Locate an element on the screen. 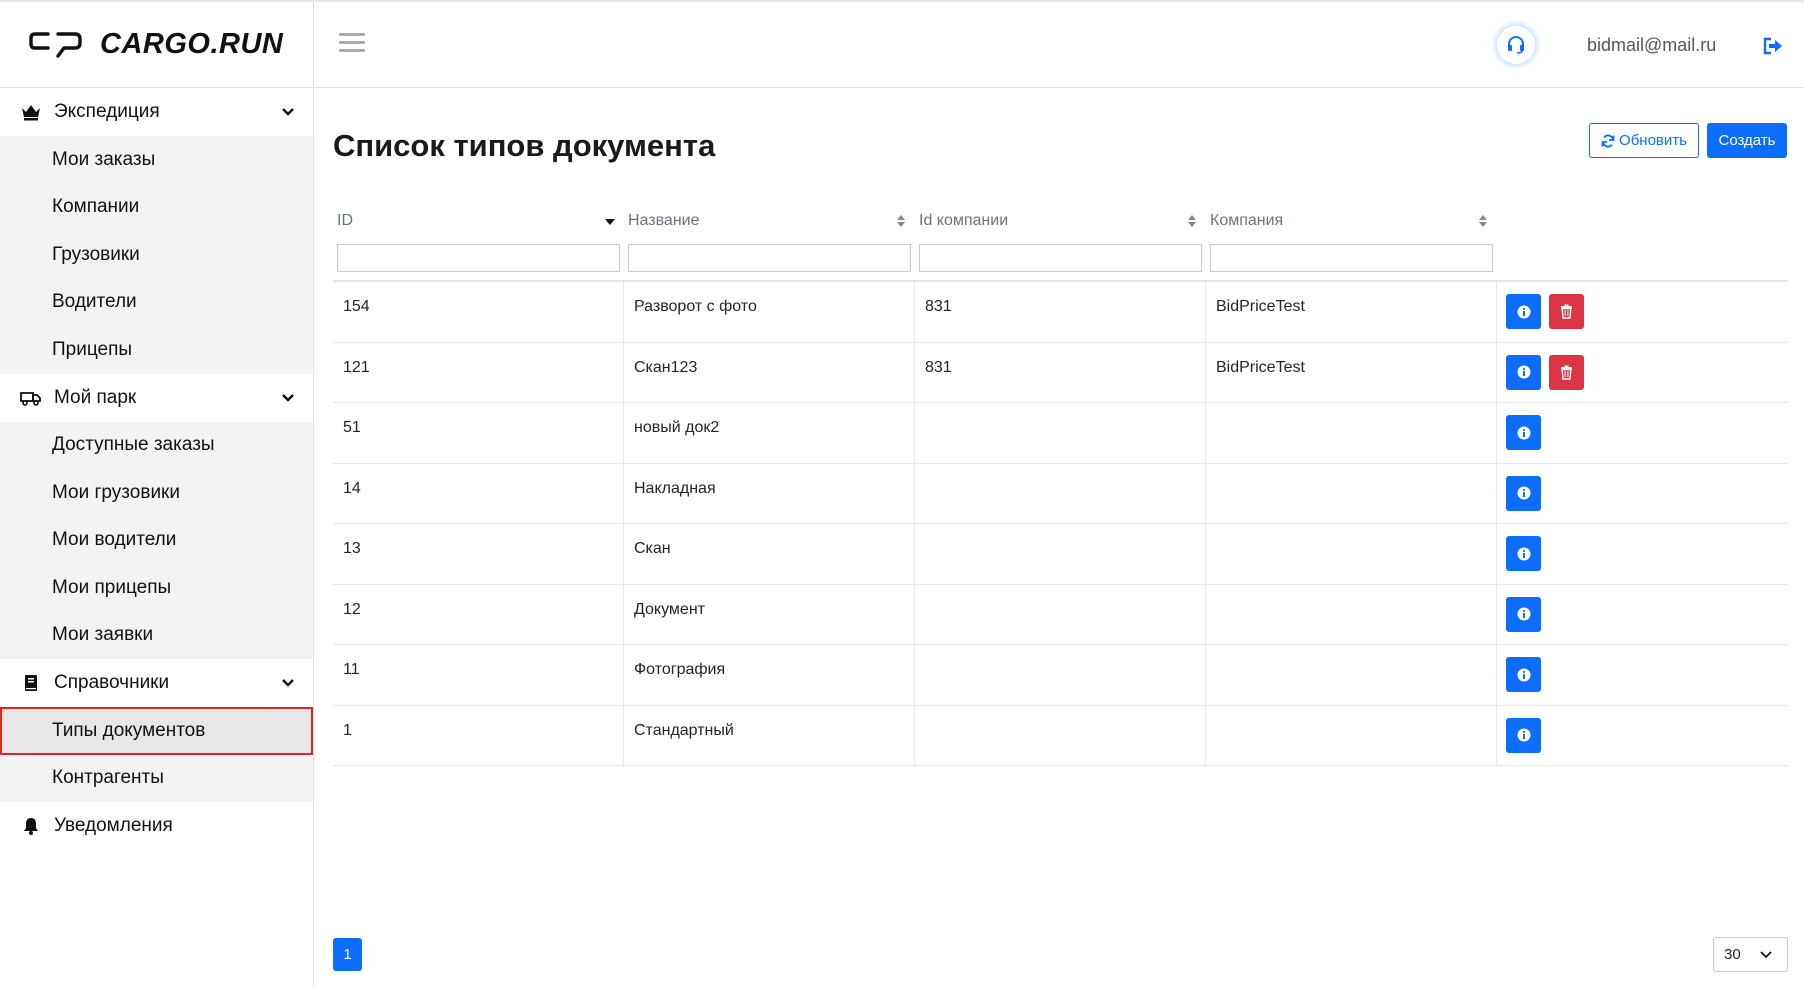 The height and width of the screenshot is (987, 1804). sidebar-item-my-drivers: Мои водители is located at coordinates (156, 540).